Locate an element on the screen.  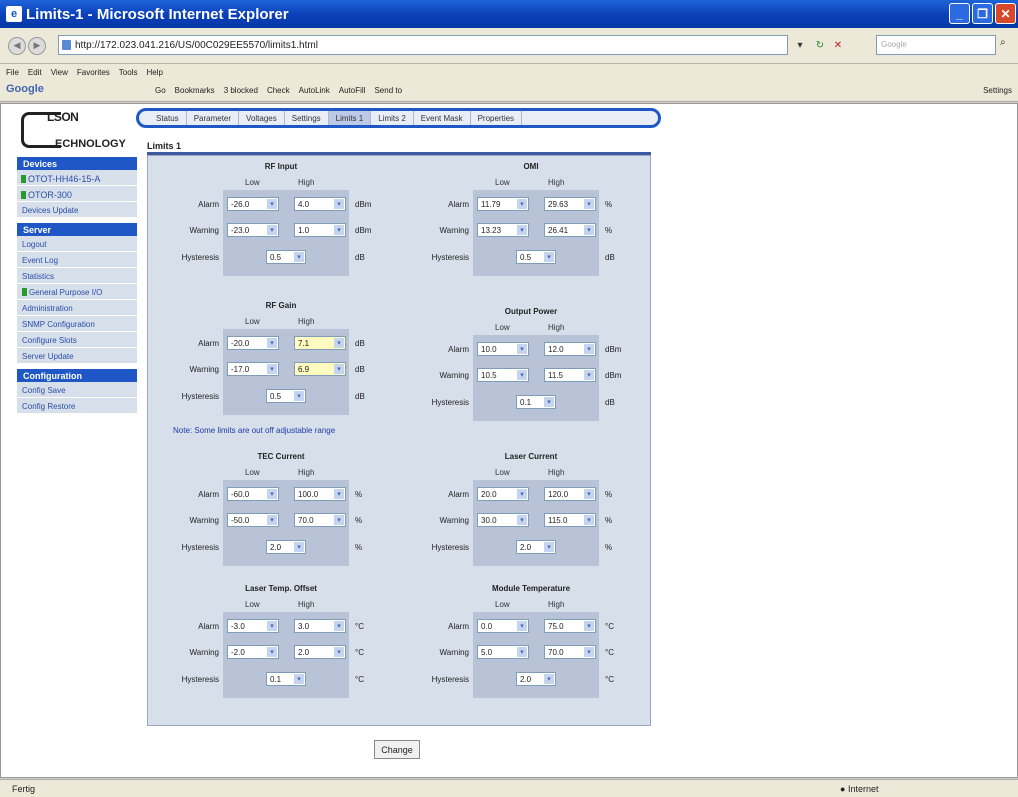
refresh-icon: ↻ is located at coordinates (820, 45).